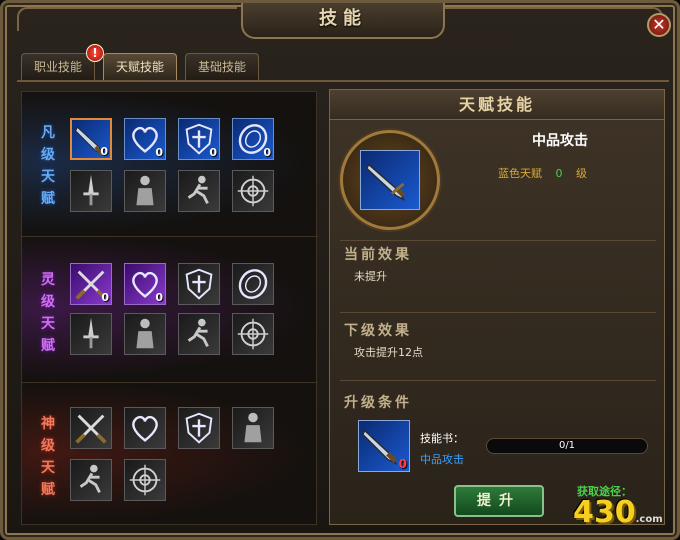 This screenshot has width=680, height=540. Describe the element at coordinates (48, 280) in the screenshot. I see `tier-label-char: 灵` at that location.